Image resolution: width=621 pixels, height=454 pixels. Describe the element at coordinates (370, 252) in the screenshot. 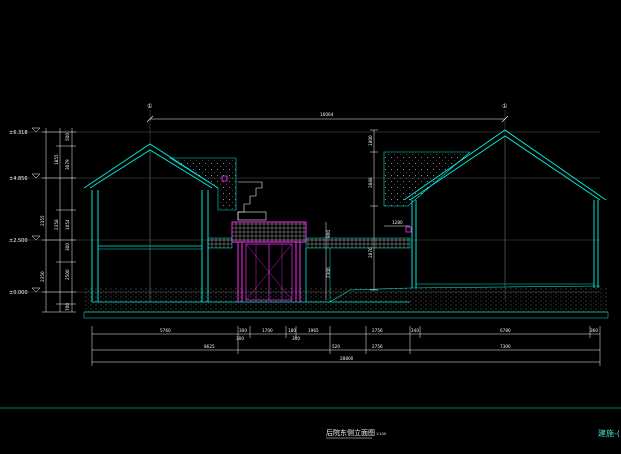

I see `right-dim-2: 2870` at that location.